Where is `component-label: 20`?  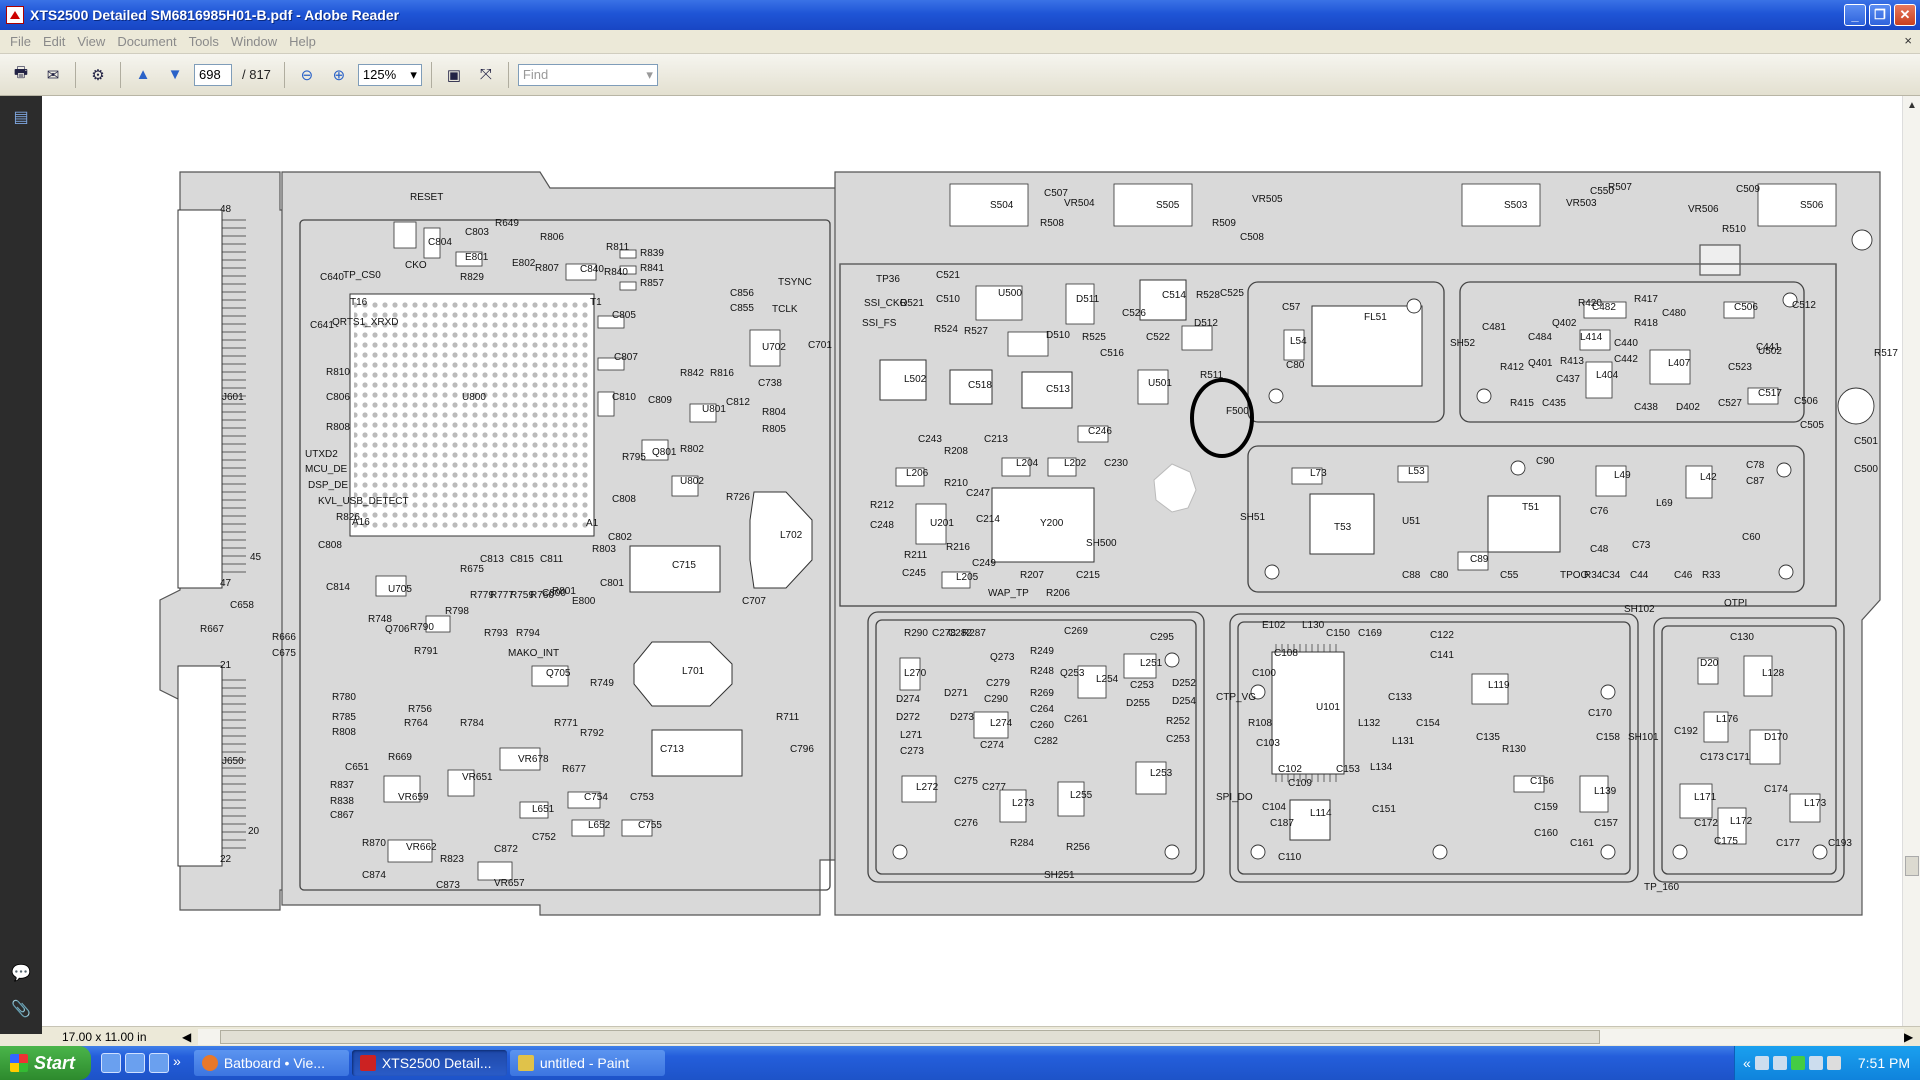 component-label: 20 is located at coordinates (254, 831).